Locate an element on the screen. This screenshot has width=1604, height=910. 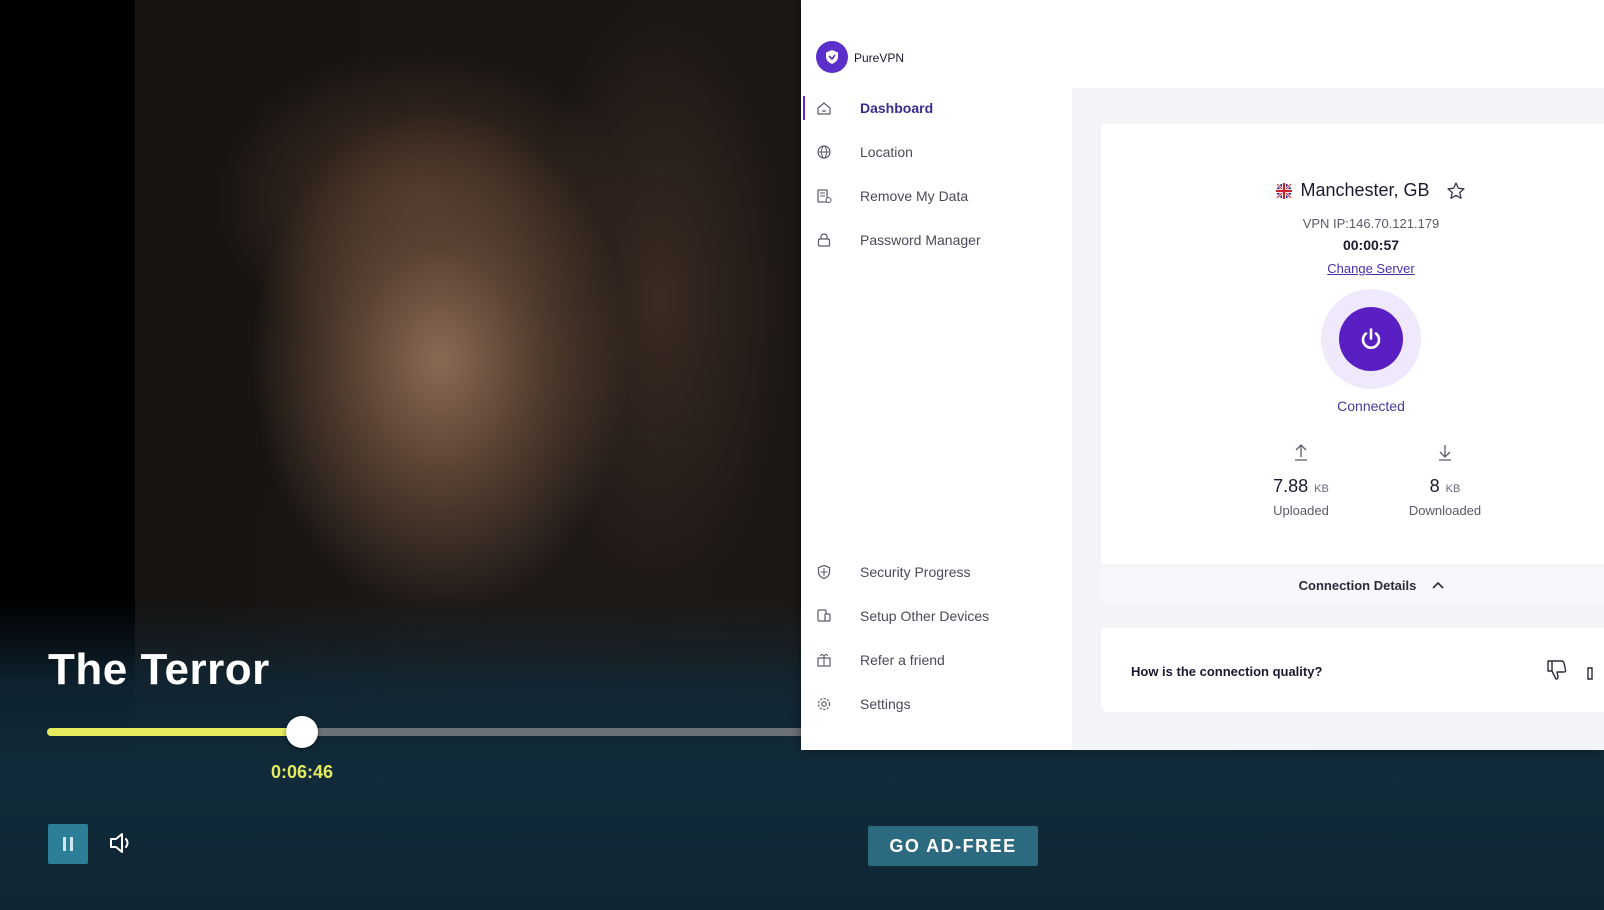
power-button is located at coordinates (1371, 339).